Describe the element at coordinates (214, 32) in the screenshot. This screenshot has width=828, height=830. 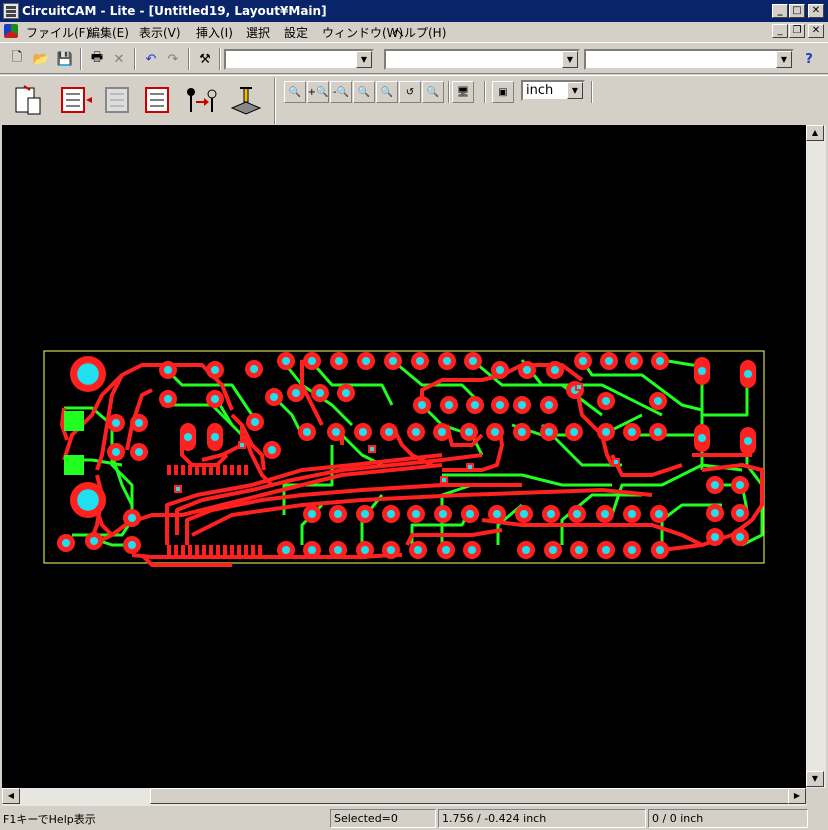
I see `menu-insert: 挿入(I)` at that location.